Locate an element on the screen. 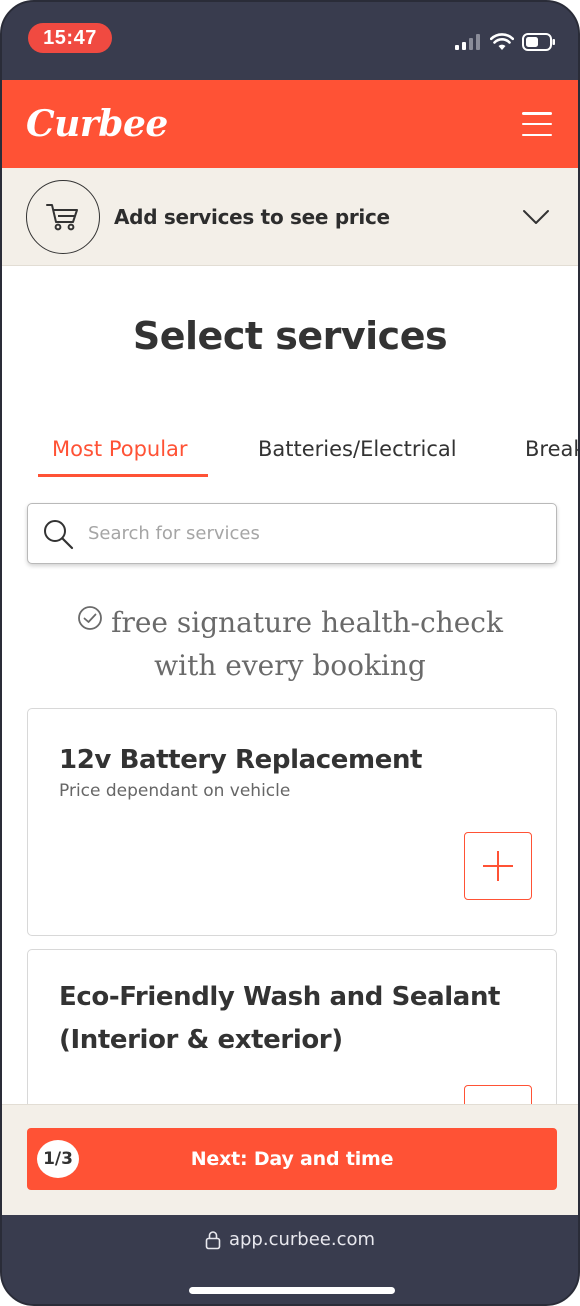 Image resolution: width=580 pixels, height=1306 pixels. url-display: app.curbee.com is located at coordinates (290, 1239).